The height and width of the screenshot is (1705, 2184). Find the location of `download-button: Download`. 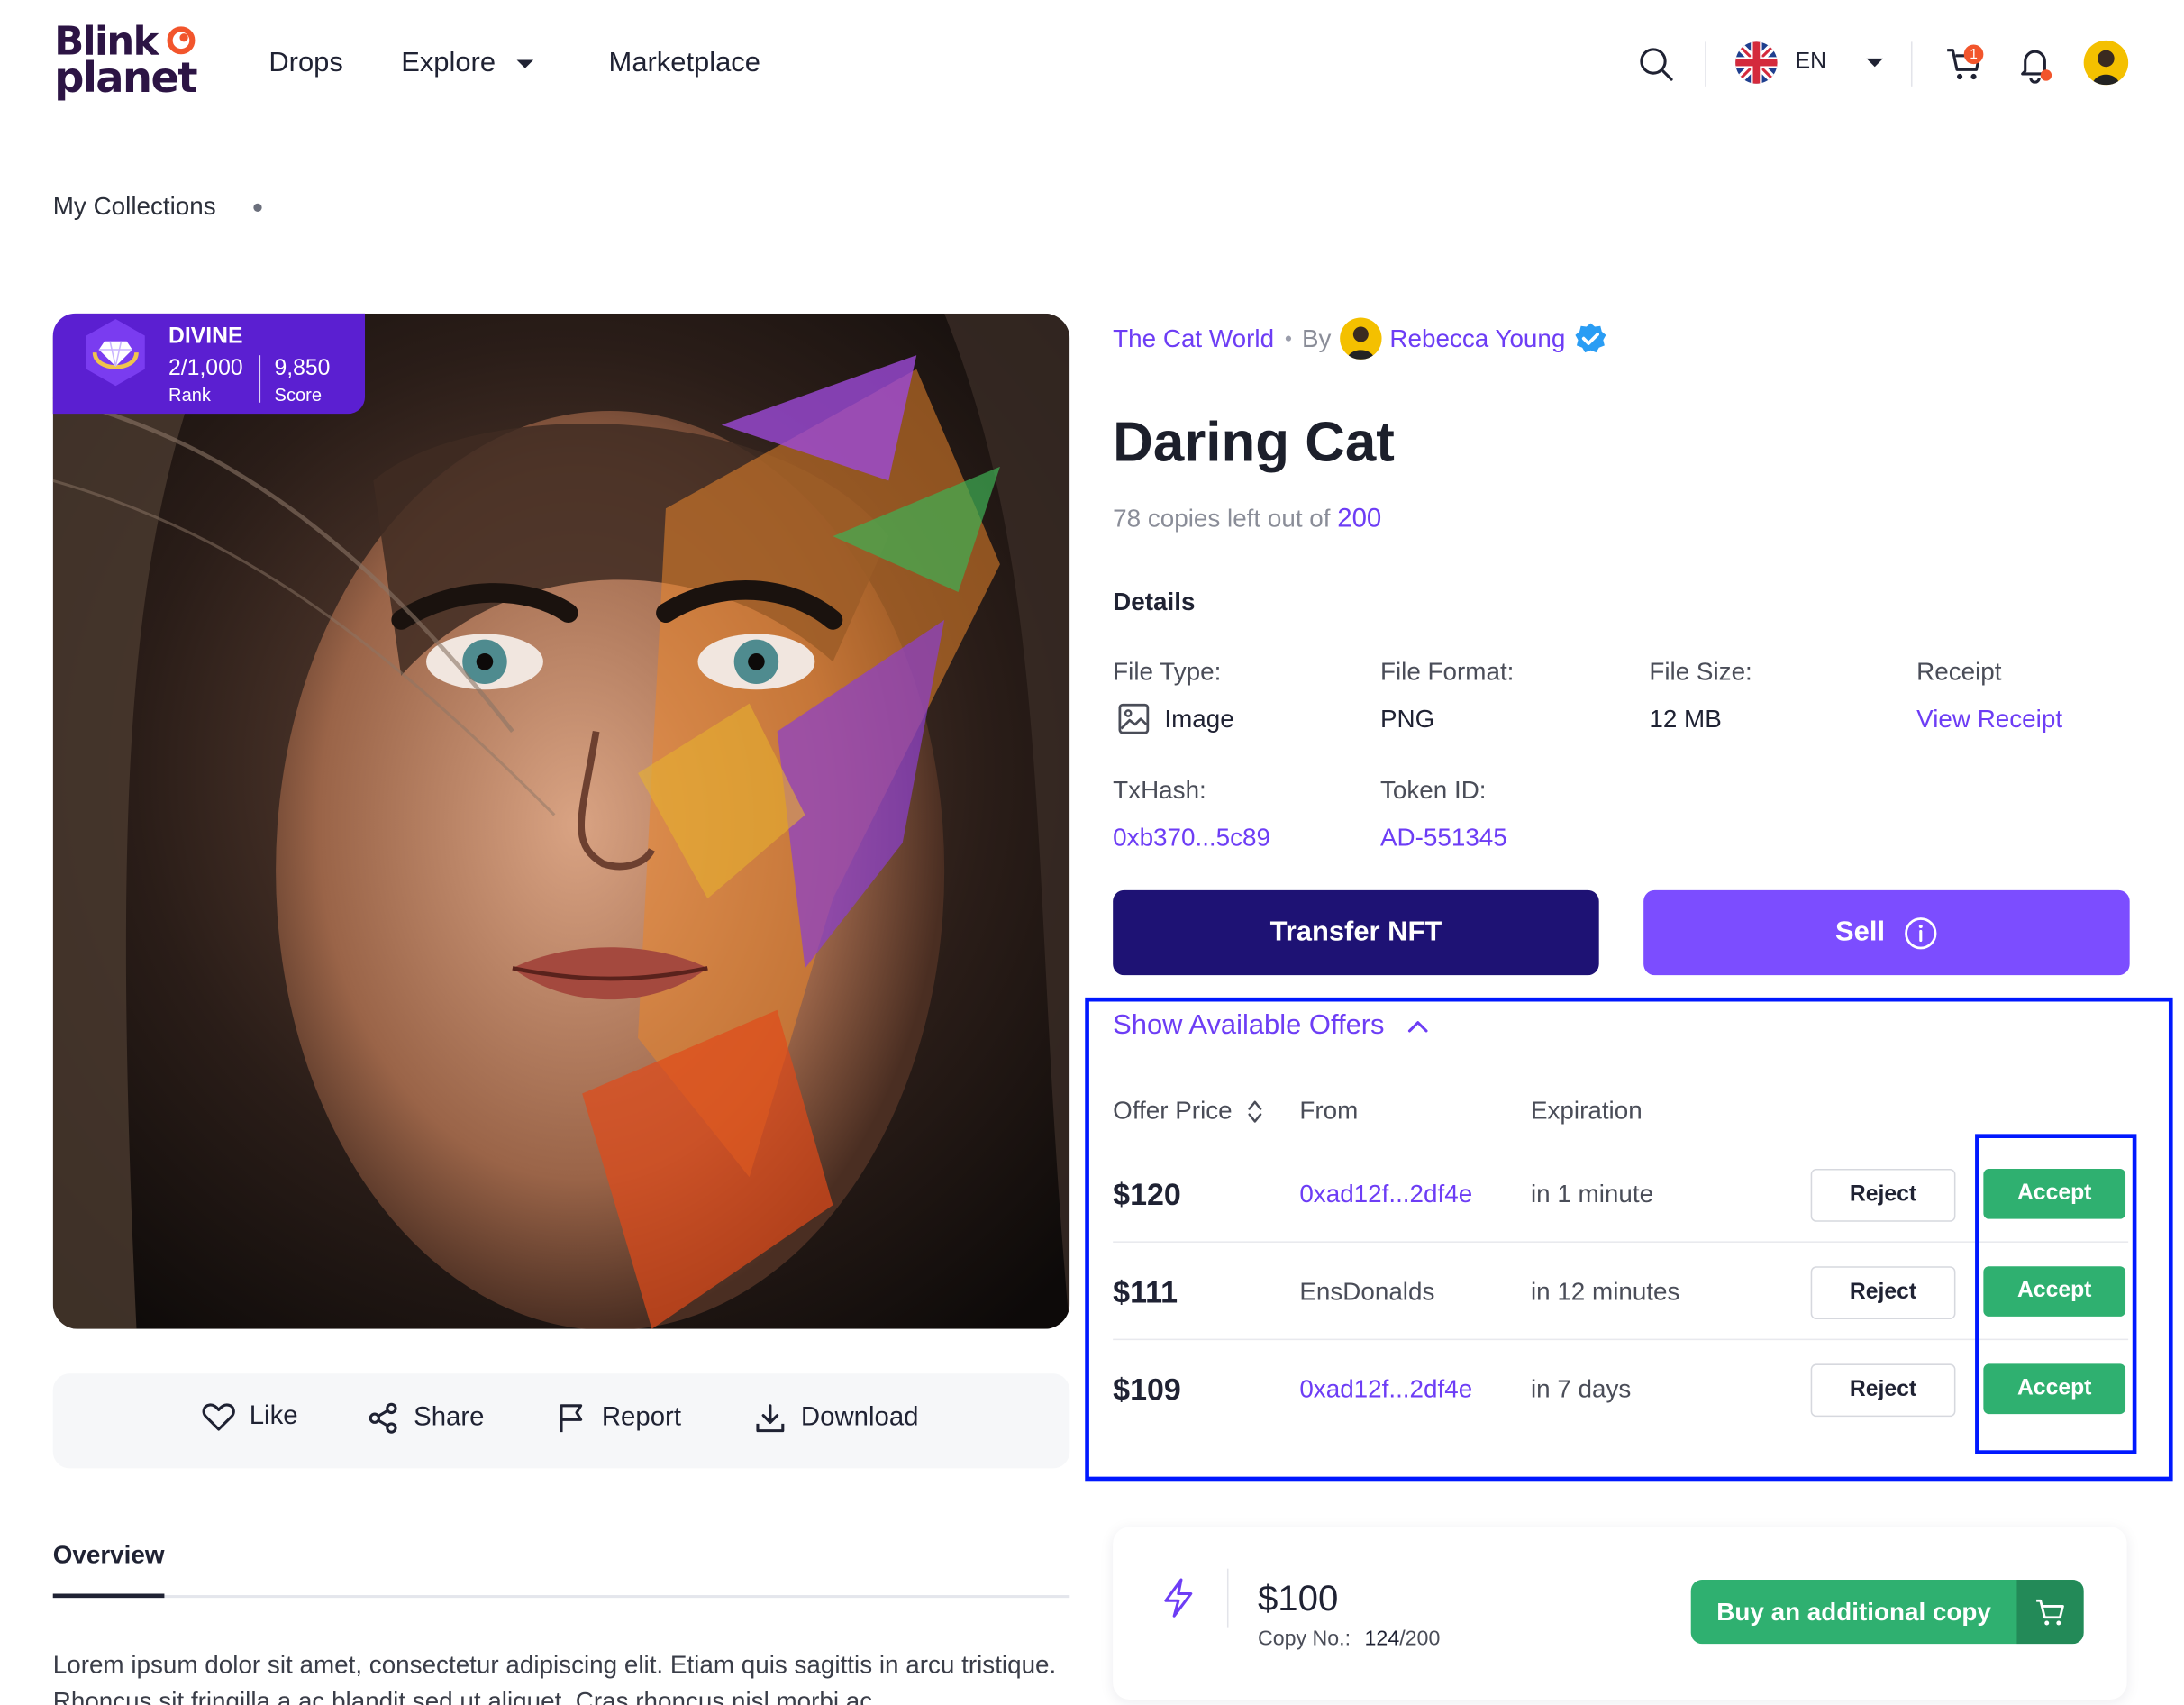

download-button: Download is located at coordinates (836, 1418).